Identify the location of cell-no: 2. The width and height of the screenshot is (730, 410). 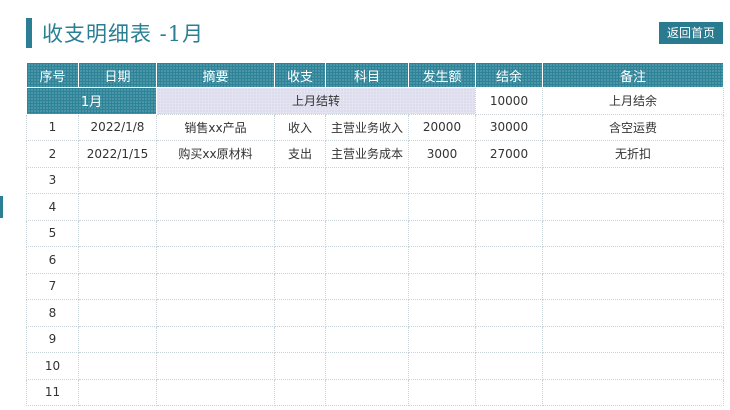
(52, 154).